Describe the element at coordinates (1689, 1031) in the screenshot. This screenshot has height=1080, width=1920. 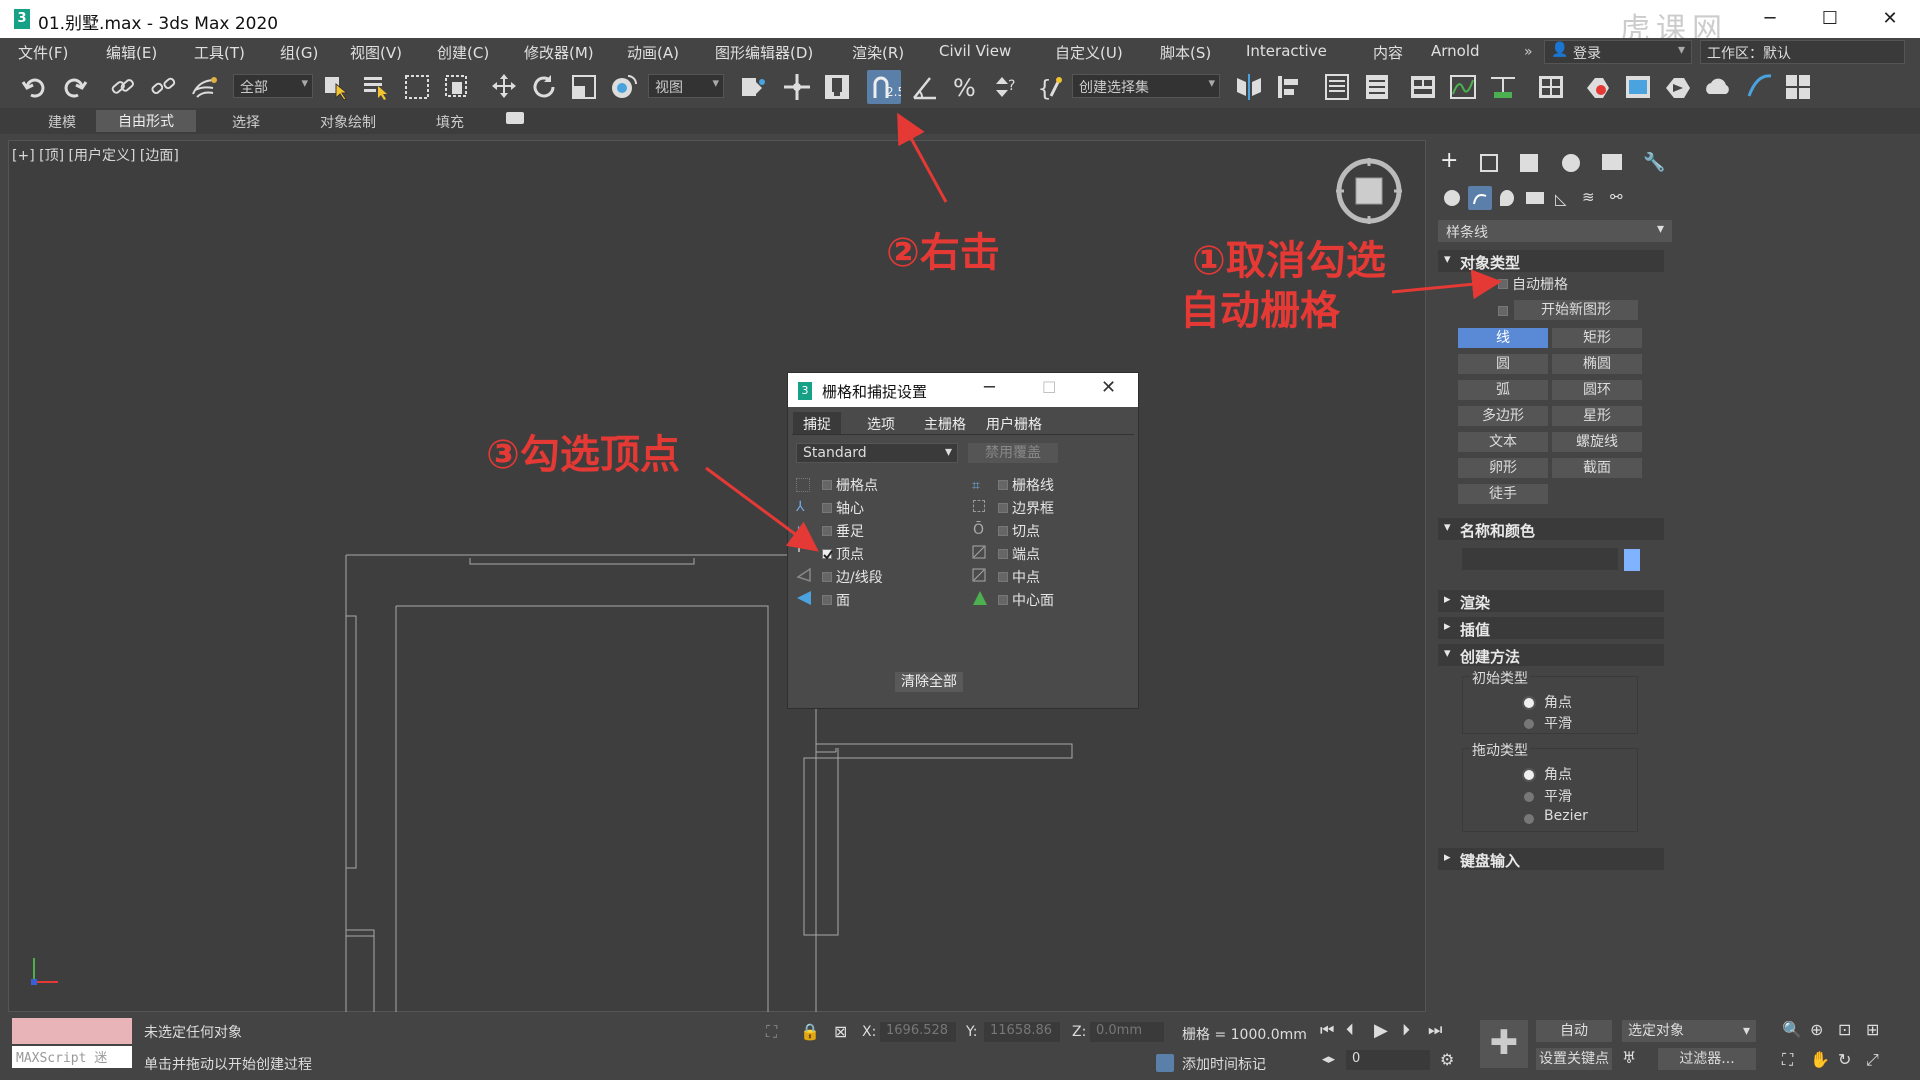
I see `selected-object-dropdown: 选定对象 ▾` at that location.